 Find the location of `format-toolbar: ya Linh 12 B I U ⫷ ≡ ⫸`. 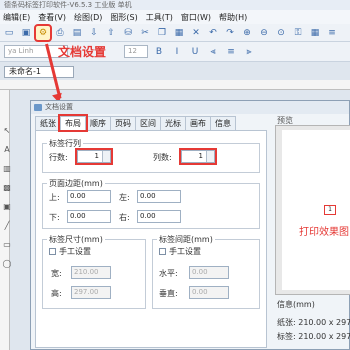

format-toolbar: ya Linh 12 B I U ⫷ ≡ ⫸ is located at coordinates (175, 52).